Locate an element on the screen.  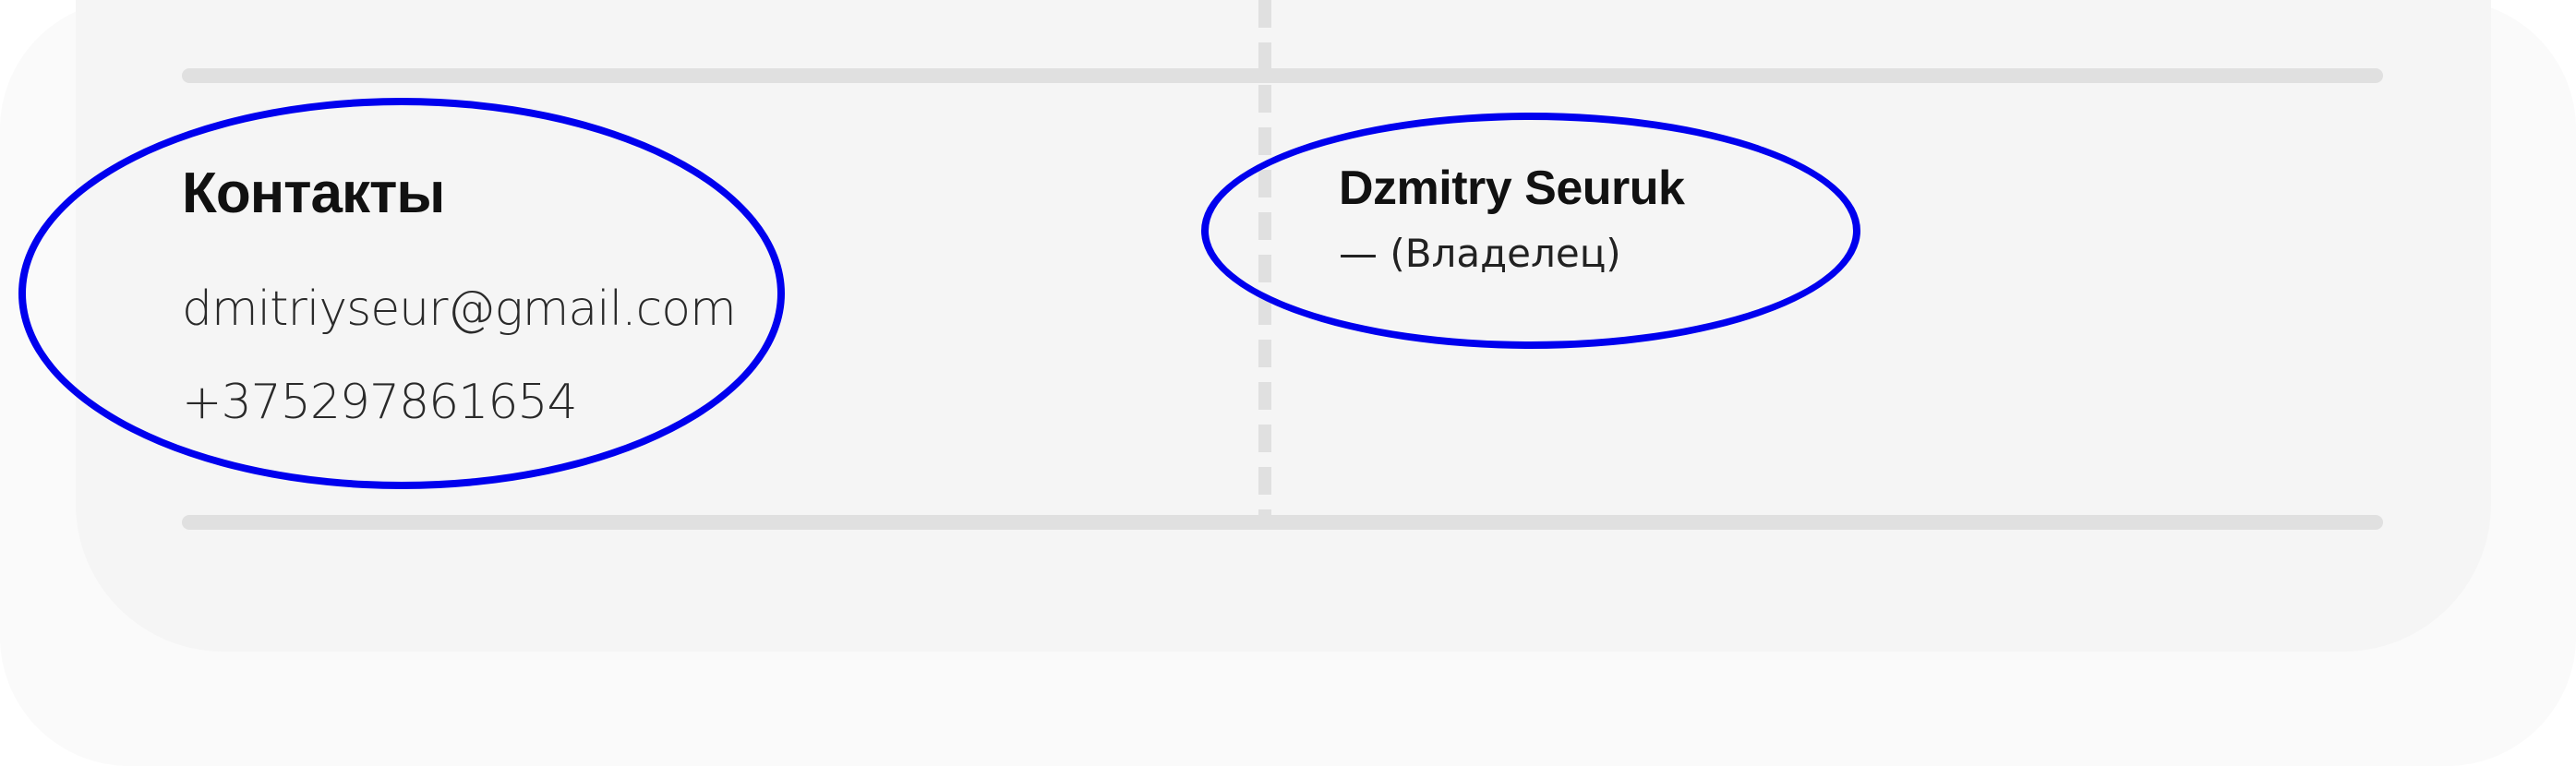
phone-link: +375297861654 is located at coordinates (380, 402).